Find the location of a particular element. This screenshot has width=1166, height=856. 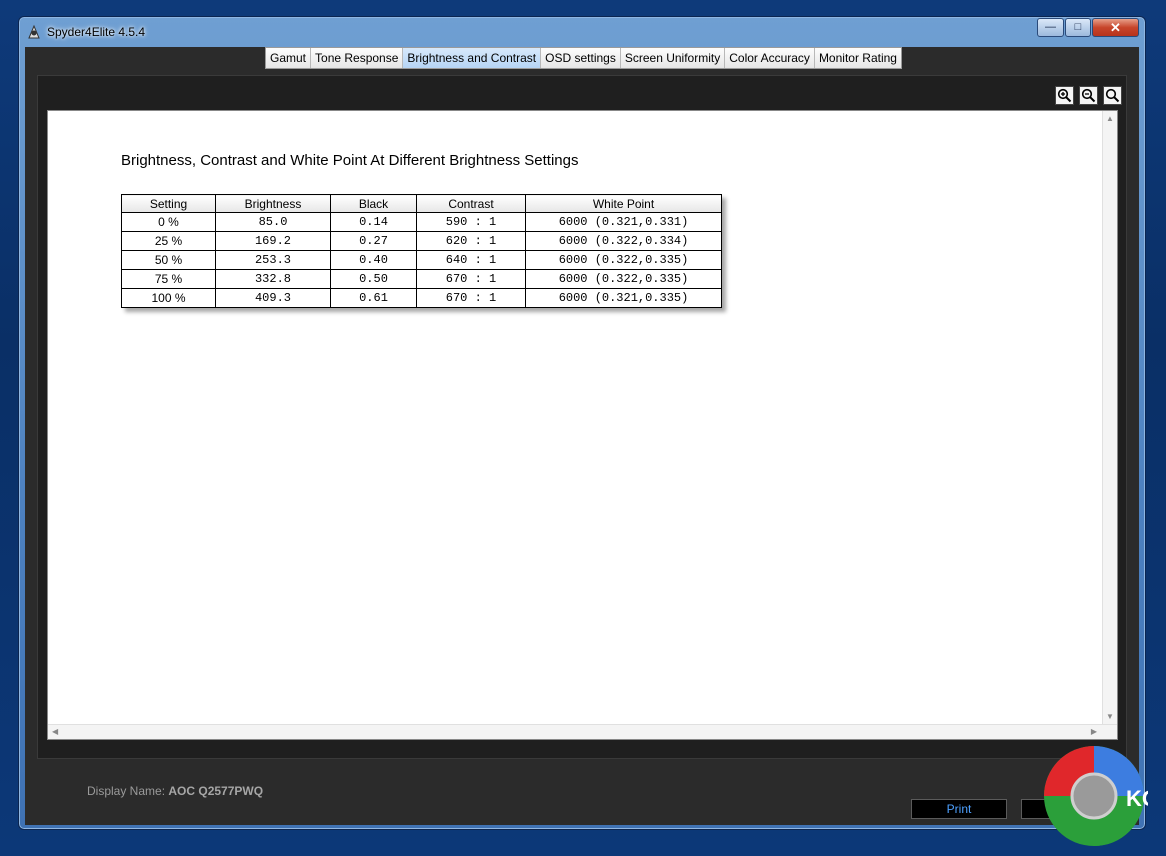

cell-setting: 100 % is located at coordinates (168, 298).